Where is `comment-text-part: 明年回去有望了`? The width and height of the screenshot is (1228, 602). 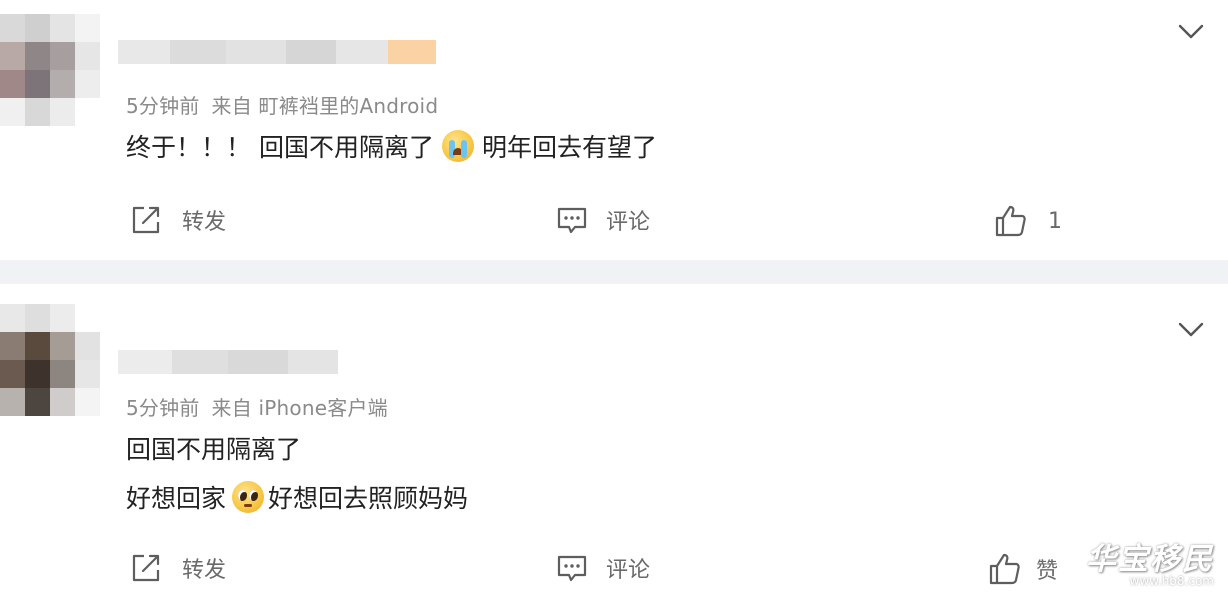 comment-text-part: 明年回去有望了 is located at coordinates (569, 147).